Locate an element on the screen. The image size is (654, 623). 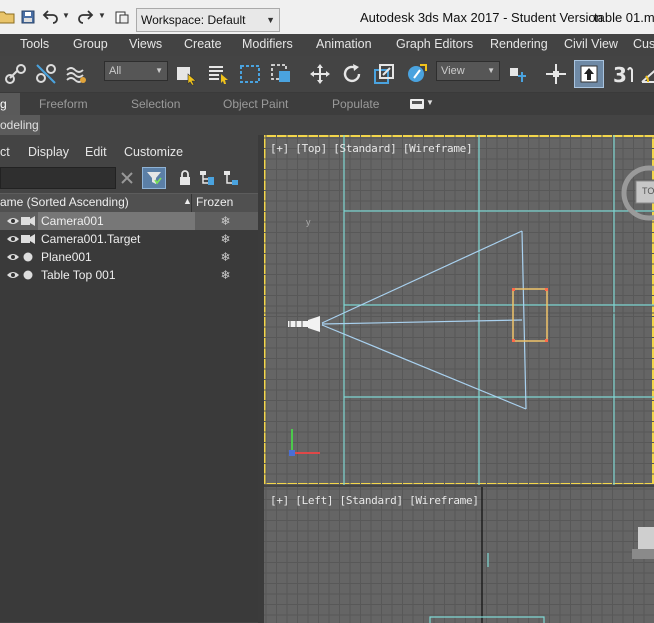
object-name: Camera001.Target is located at coordinates (91, 239).